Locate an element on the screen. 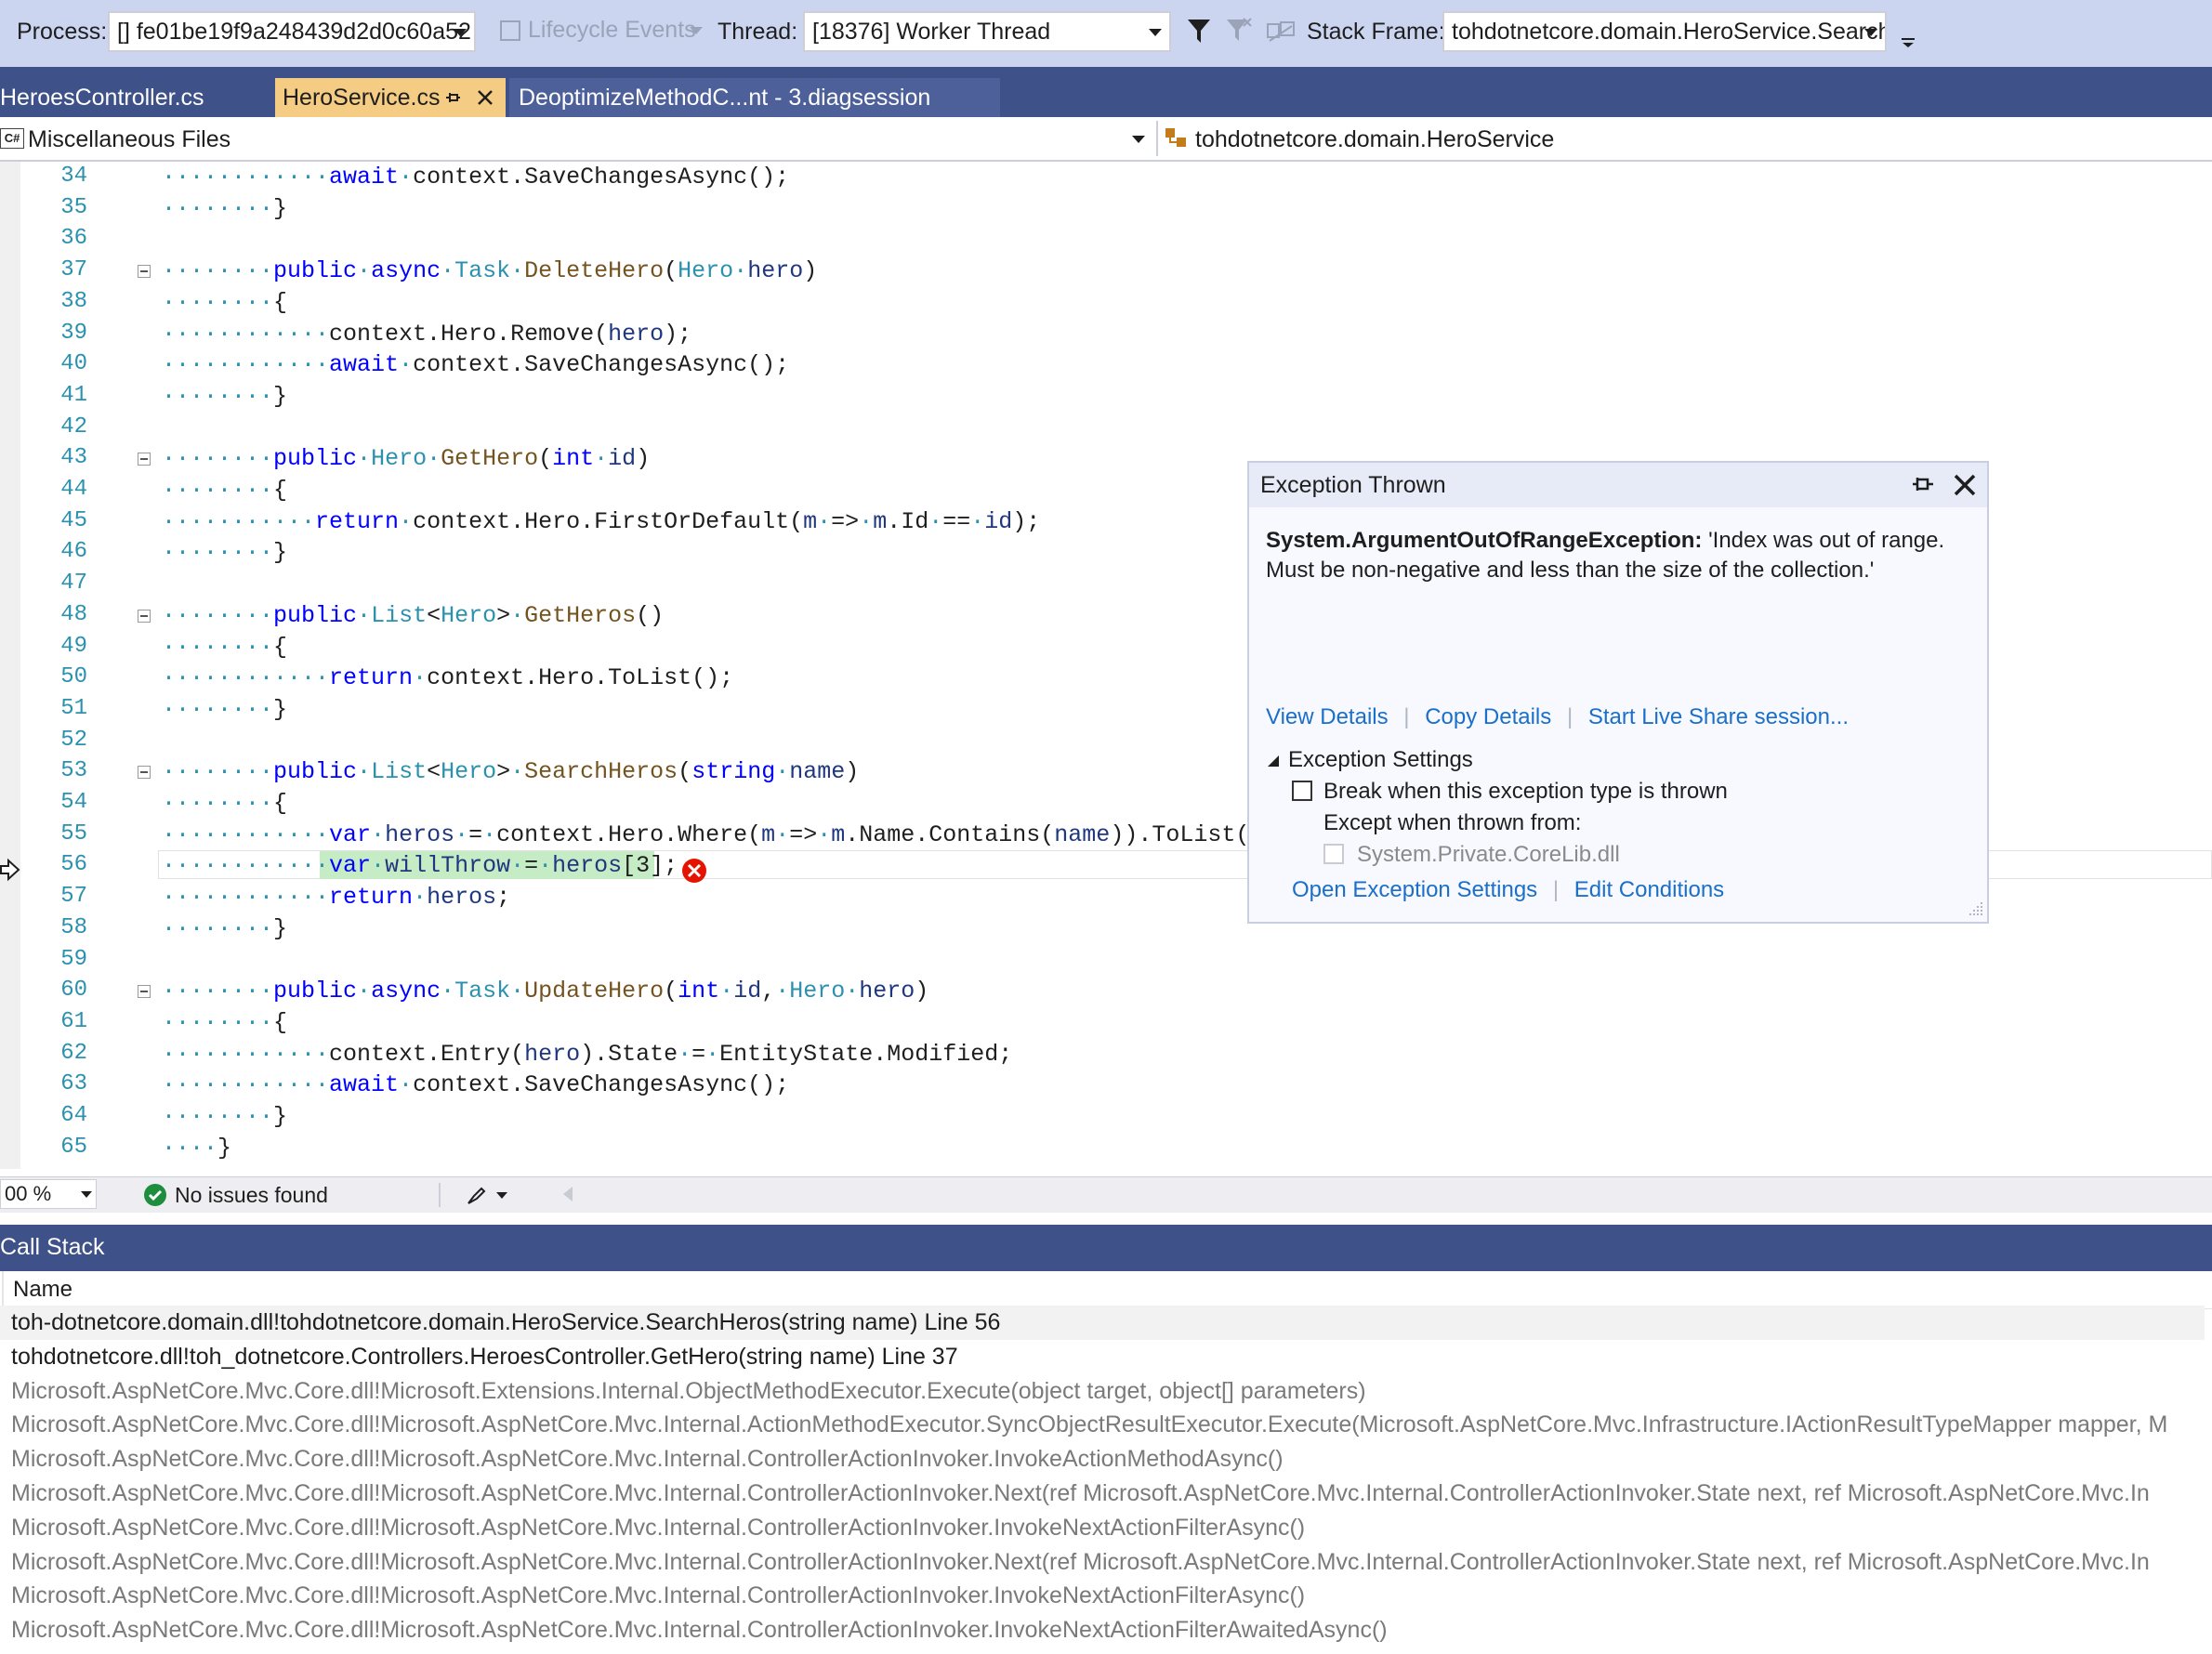  line-number: 48 is located at coordinates (73, 614).